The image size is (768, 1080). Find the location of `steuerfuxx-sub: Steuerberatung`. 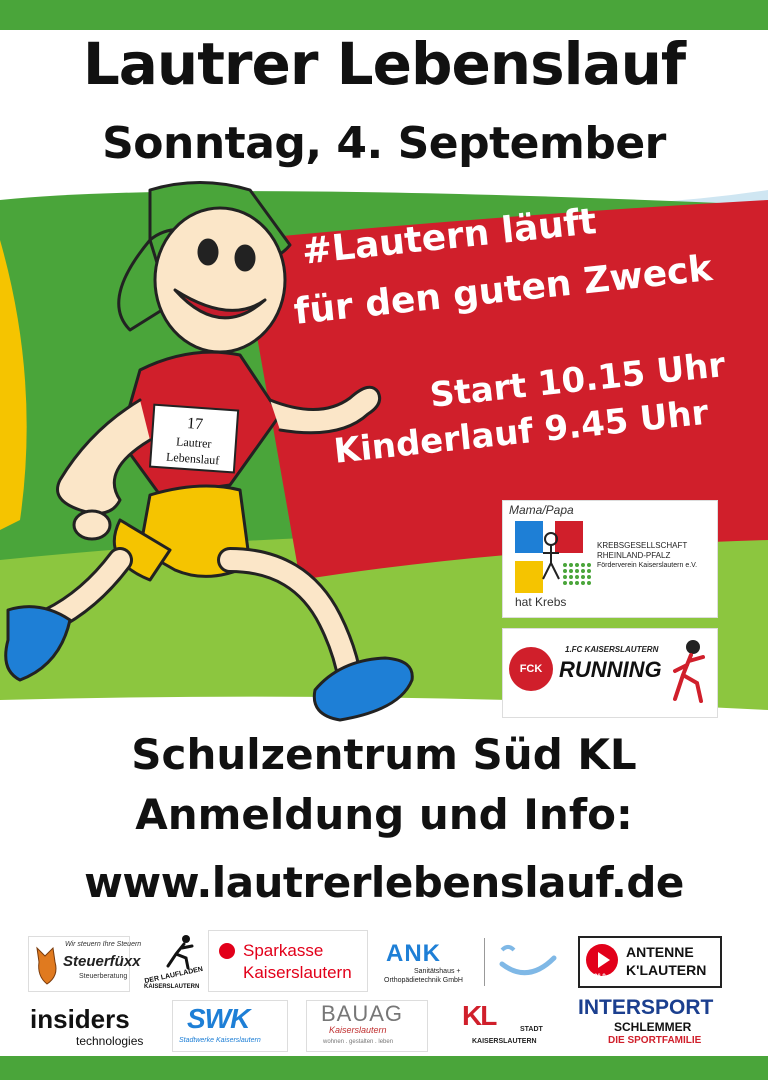

steuerfuxx-sub: Steuerberatung is located at coordinates (103, 976).